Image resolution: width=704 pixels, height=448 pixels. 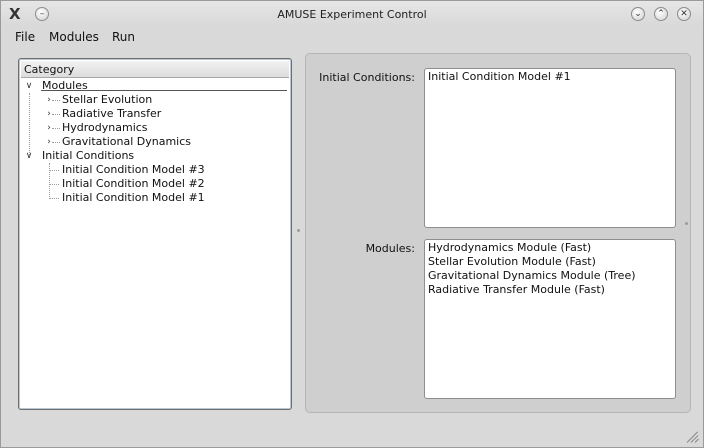 What do you see at coordinates (352, 38) in the screenshot?
I see `menu-bar: File Modules Run` at bounding box center [352, 38].